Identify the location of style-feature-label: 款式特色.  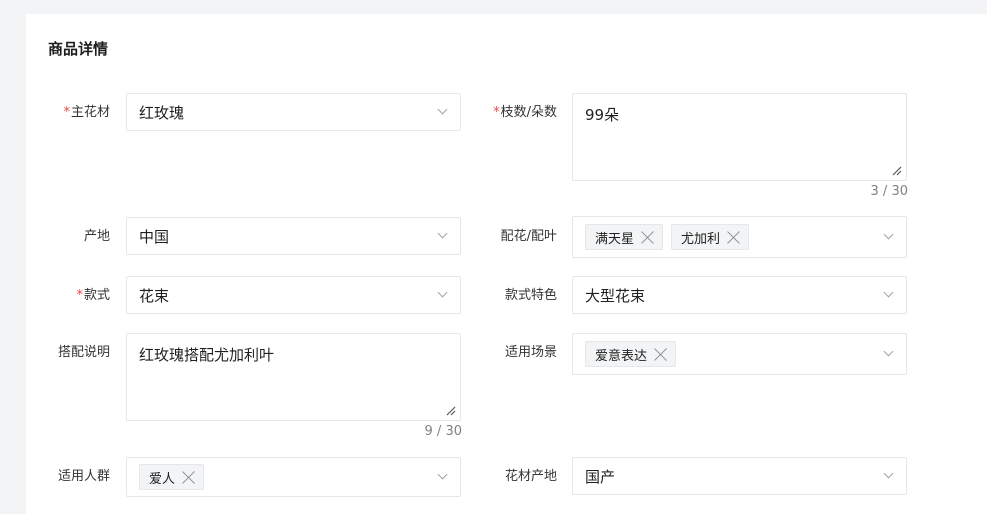
(530, 295).